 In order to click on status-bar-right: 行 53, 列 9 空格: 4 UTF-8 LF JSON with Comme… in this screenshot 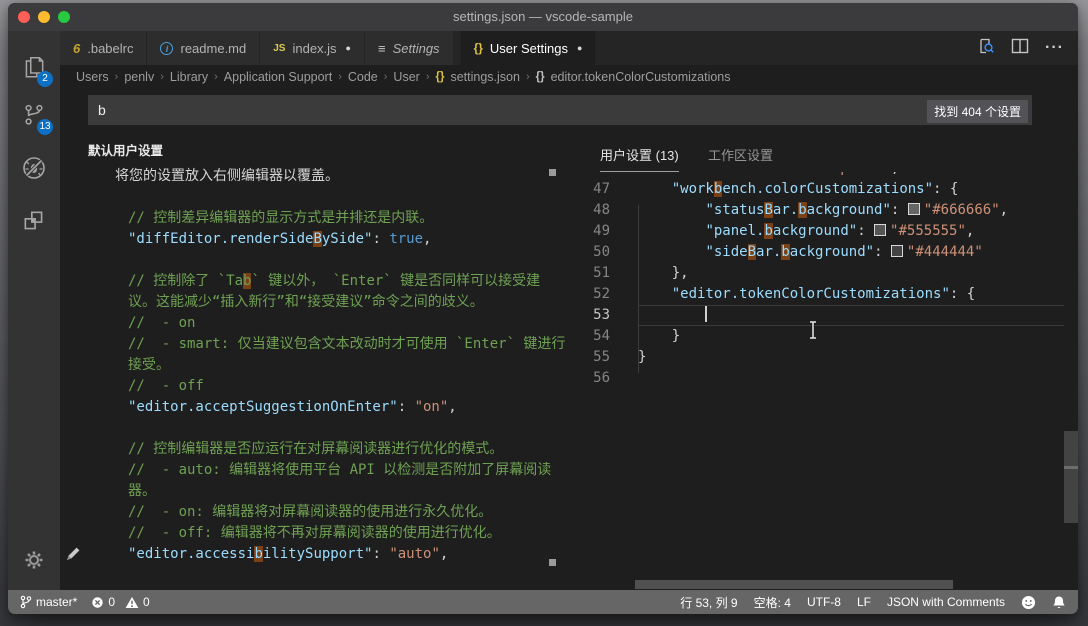, I will do `click(873, 602)`.